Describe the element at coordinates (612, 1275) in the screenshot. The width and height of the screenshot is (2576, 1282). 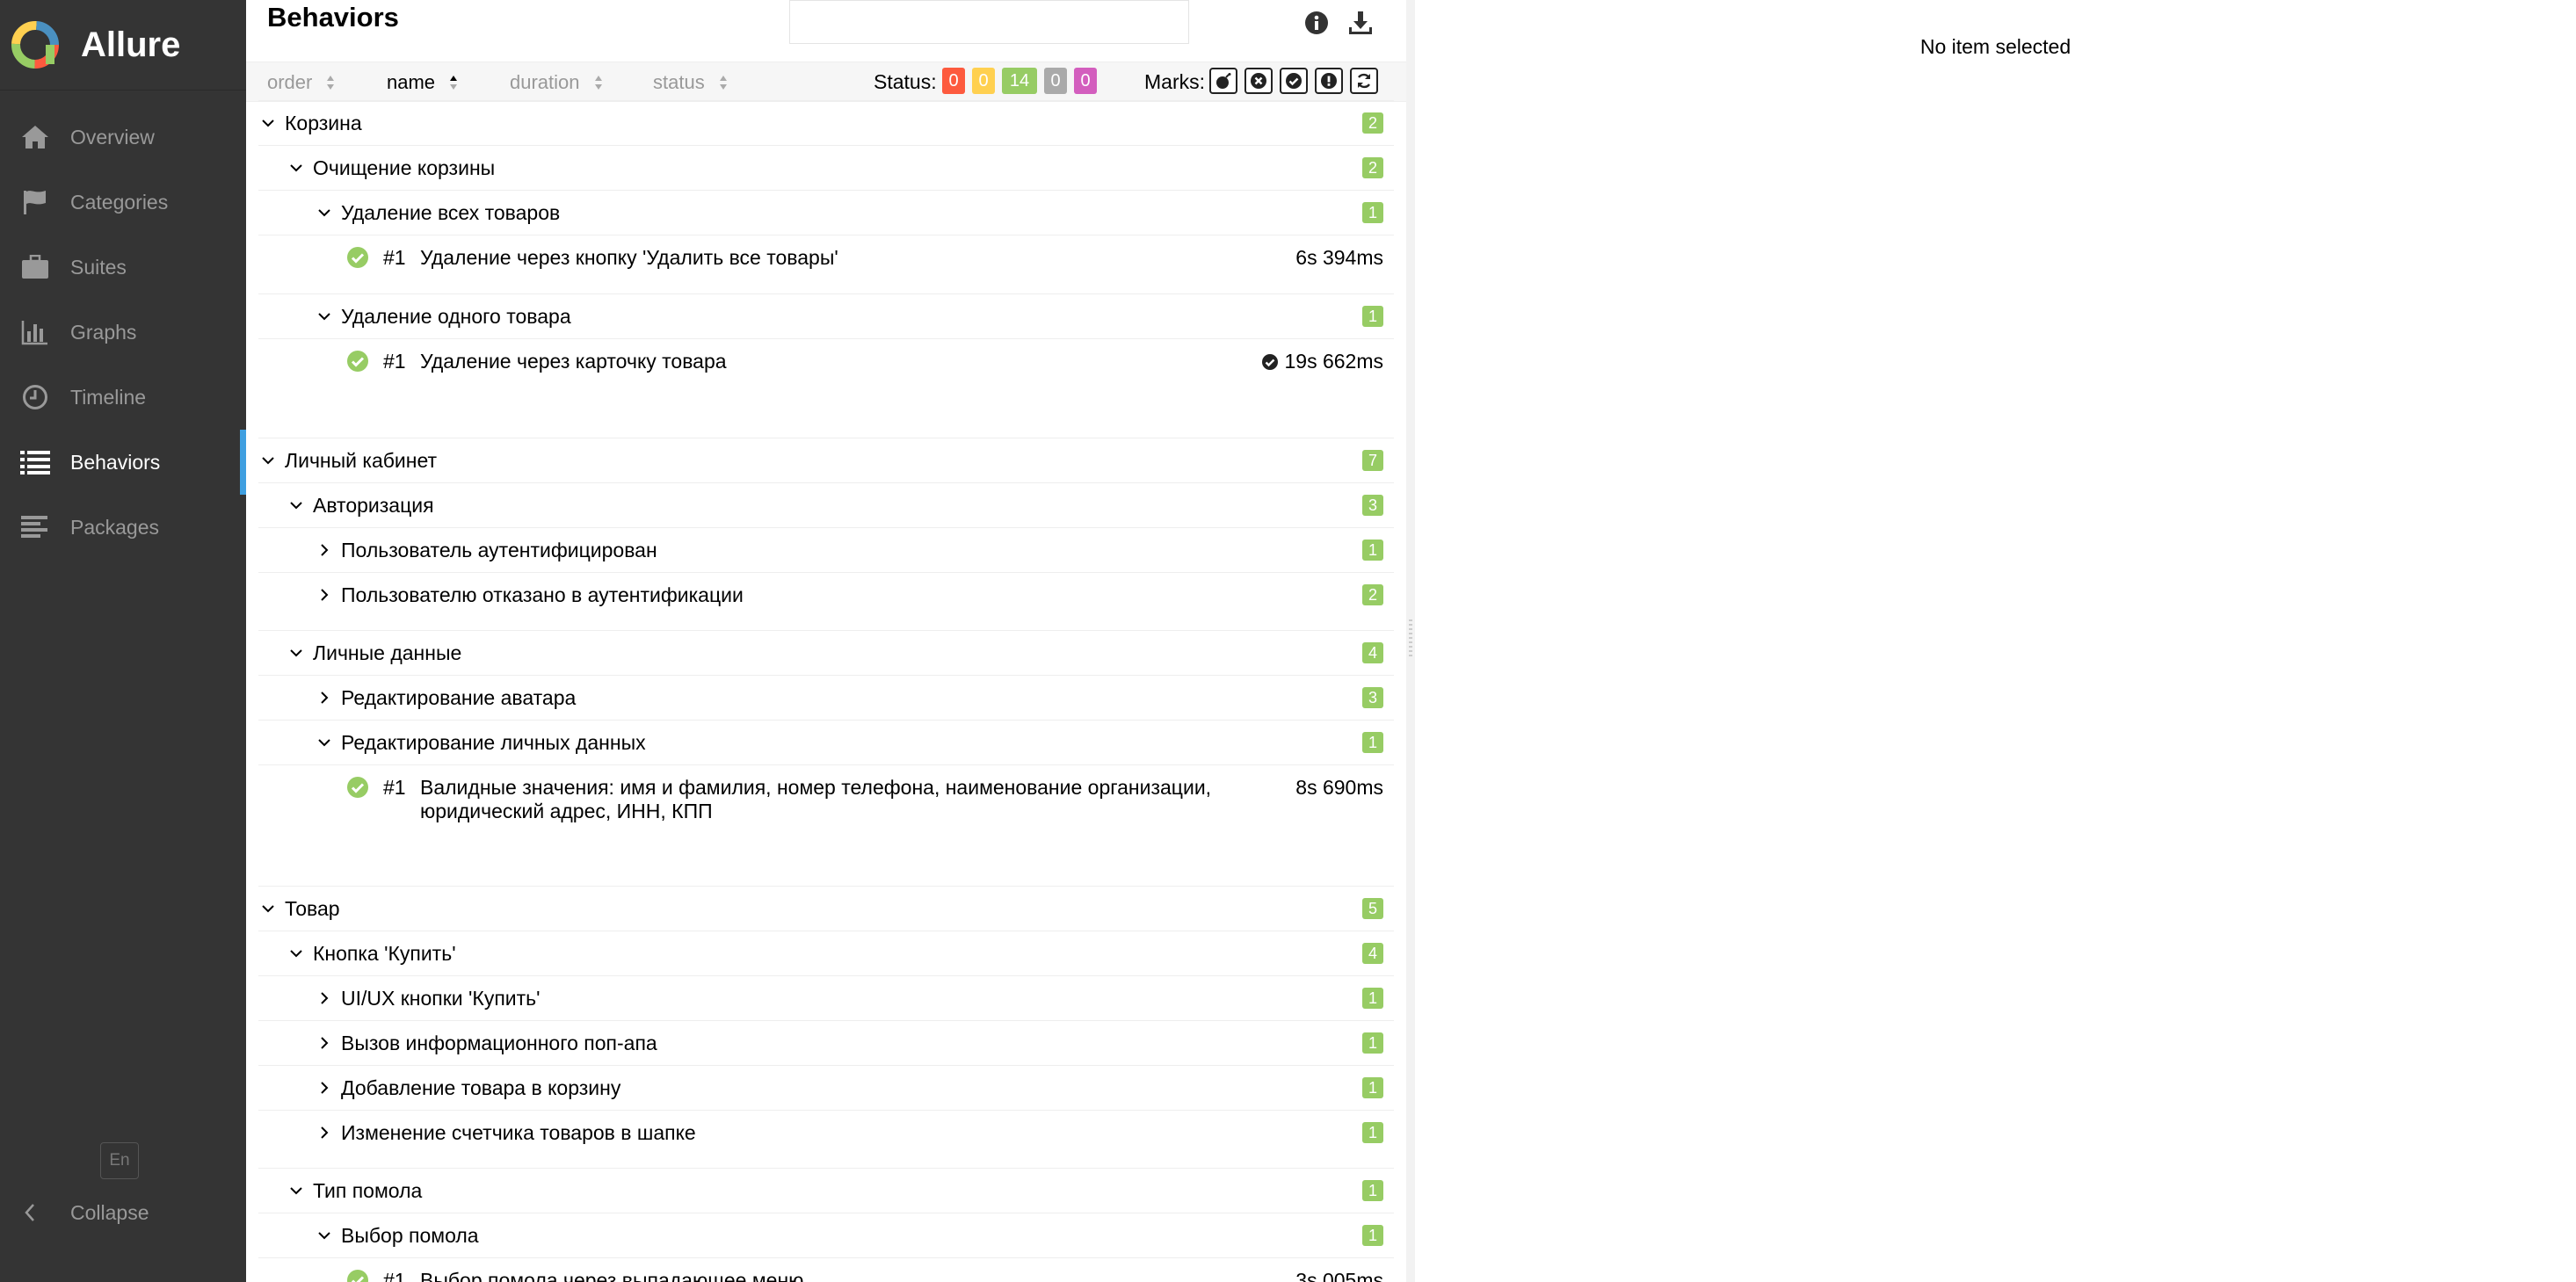
I see `test-name: Выбор помола через выпадающее меню` at that location.